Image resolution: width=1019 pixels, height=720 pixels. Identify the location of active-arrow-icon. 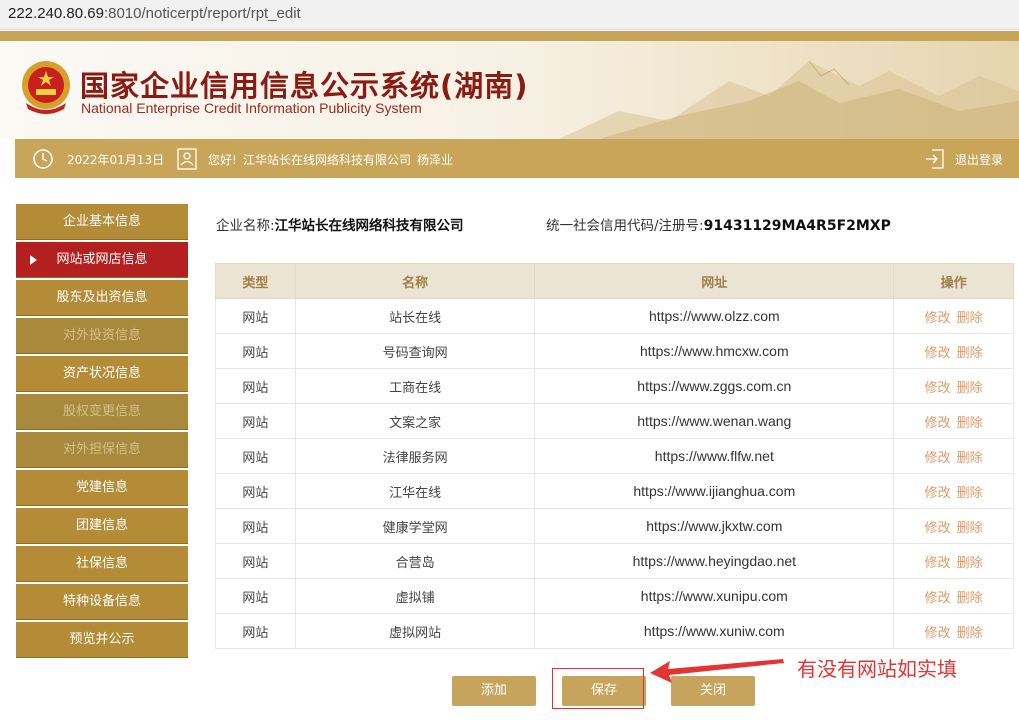
(33, 260).